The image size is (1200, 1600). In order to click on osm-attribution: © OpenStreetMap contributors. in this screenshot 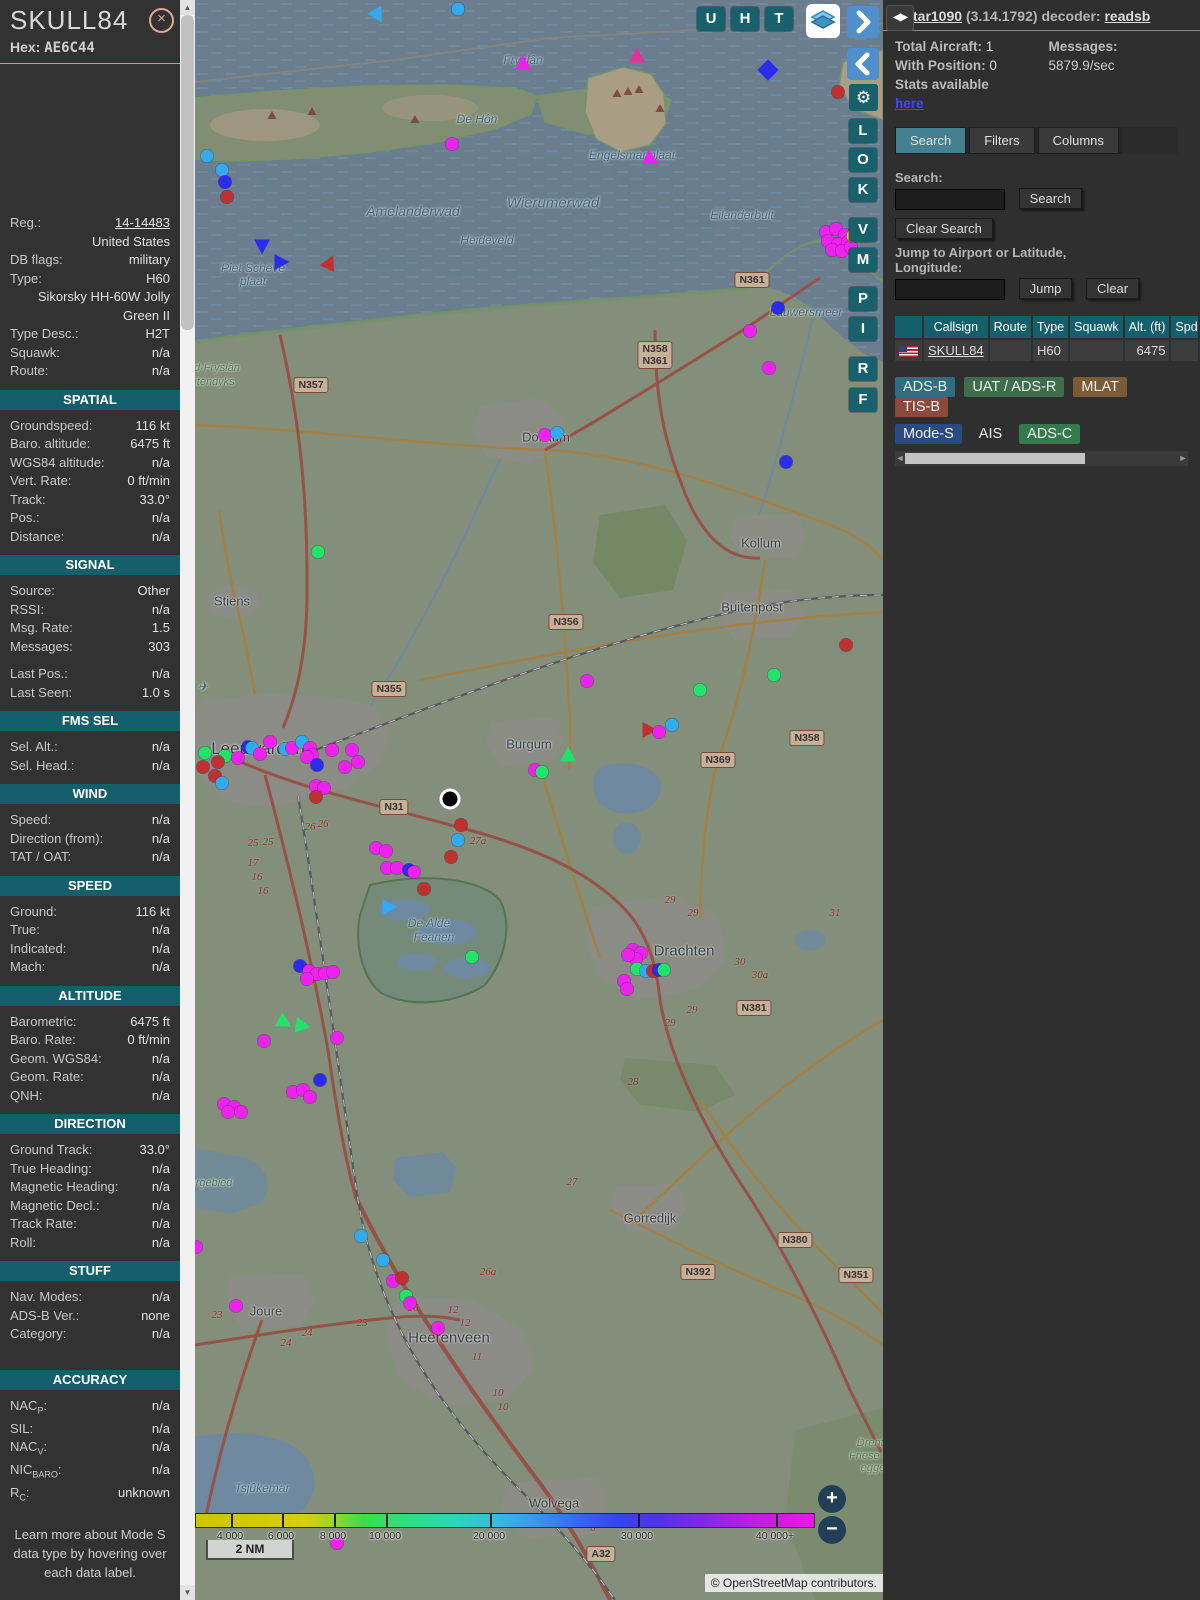, I will do `click(793, 1583)`.